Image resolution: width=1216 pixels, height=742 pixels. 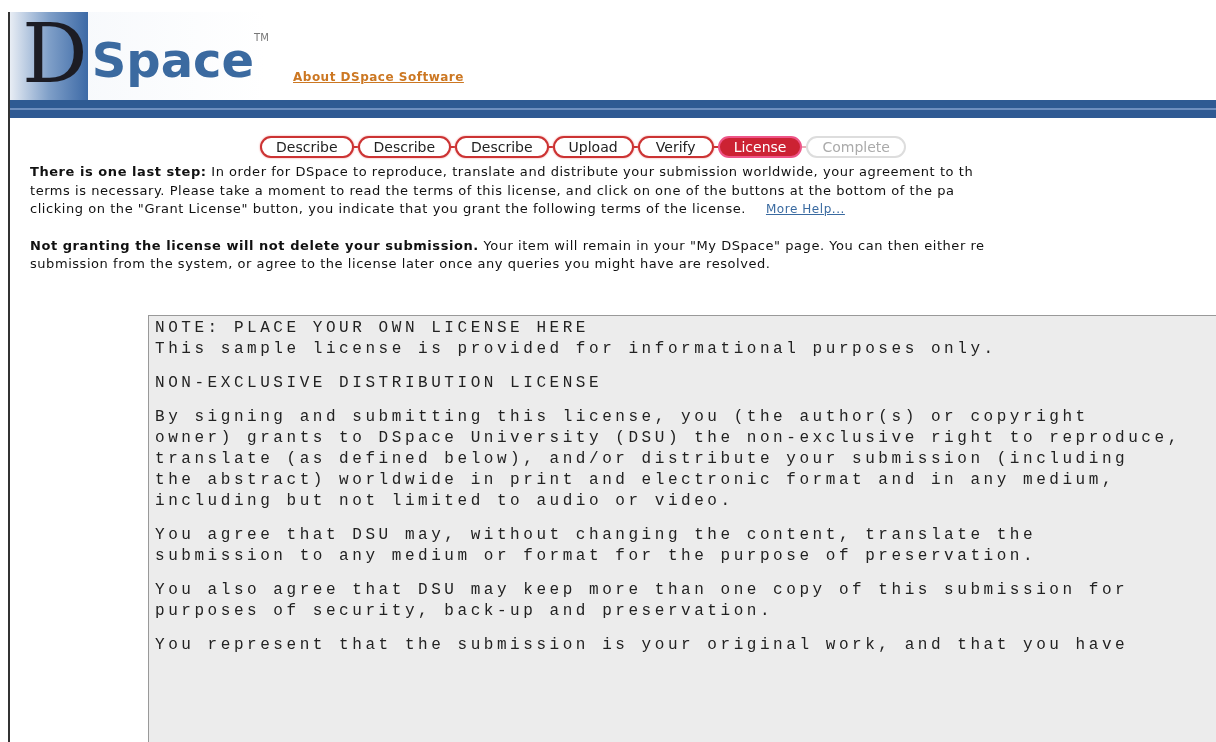 I want to click on trademark-mark: TM, so click(x=261, y=38).